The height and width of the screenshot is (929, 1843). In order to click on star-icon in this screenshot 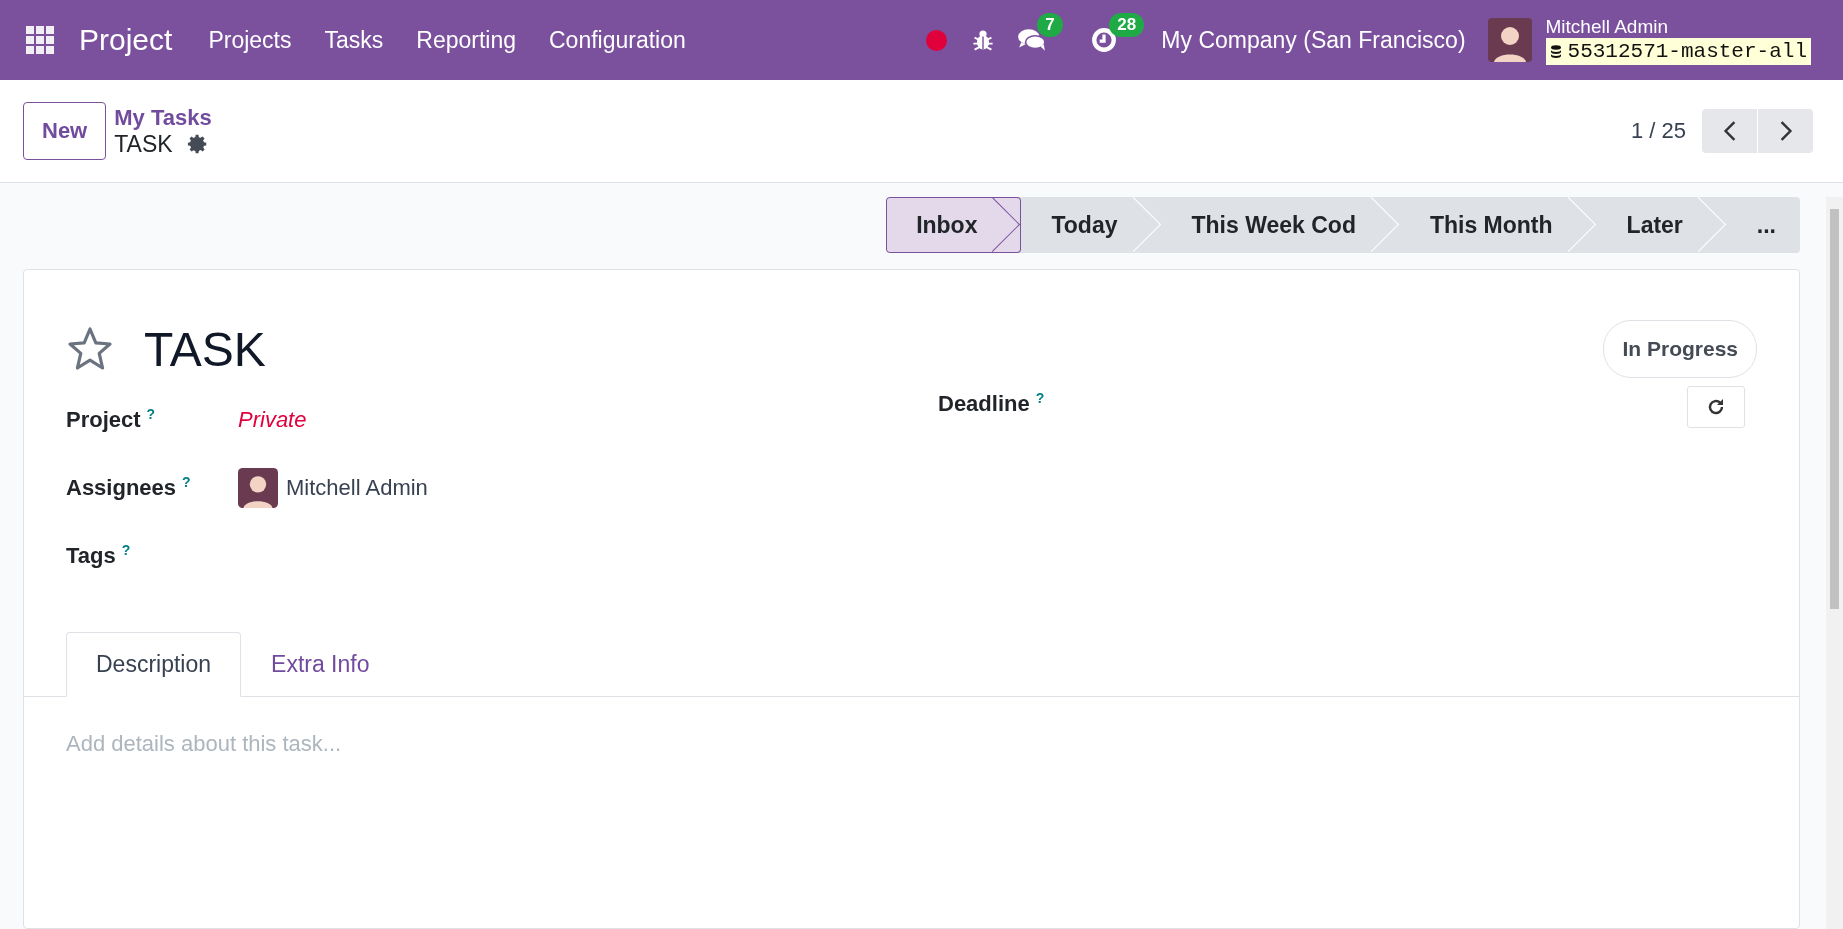, I will do `click(90, 349)`.